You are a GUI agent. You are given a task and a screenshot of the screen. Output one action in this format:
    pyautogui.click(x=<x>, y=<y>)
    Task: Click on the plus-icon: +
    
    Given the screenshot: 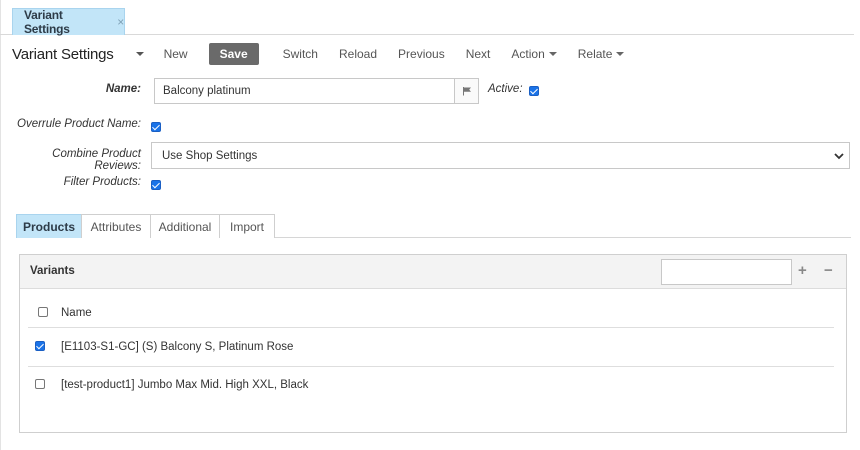 What is the action you would take?
    pyautogui.click(x=802, y=271)
    